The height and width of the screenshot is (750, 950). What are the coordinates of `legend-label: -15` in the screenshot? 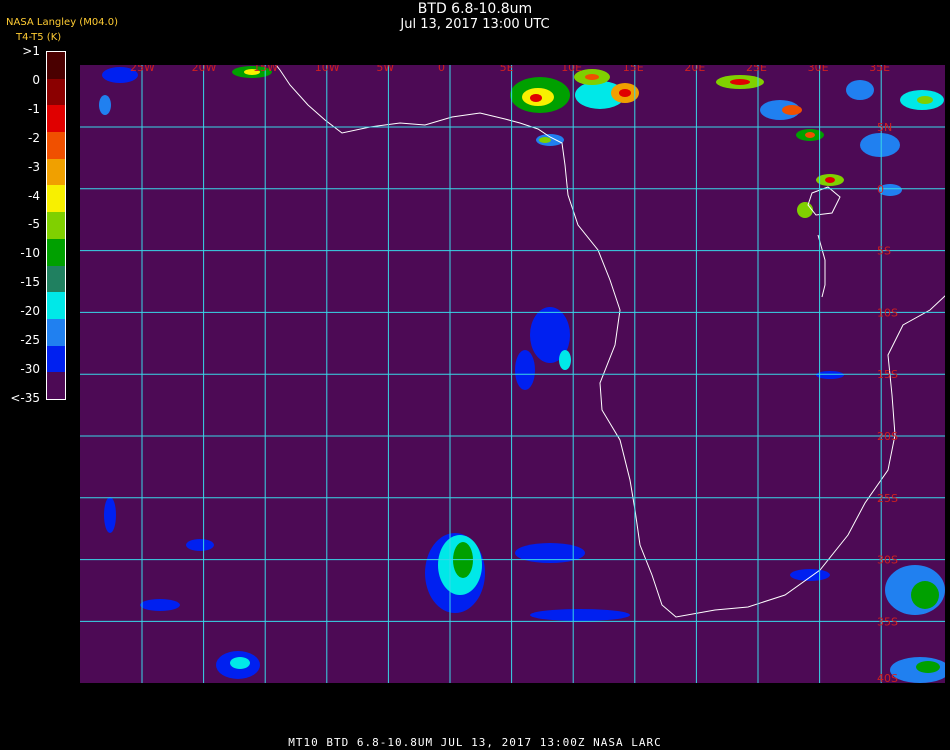 It's located at (30, 282).